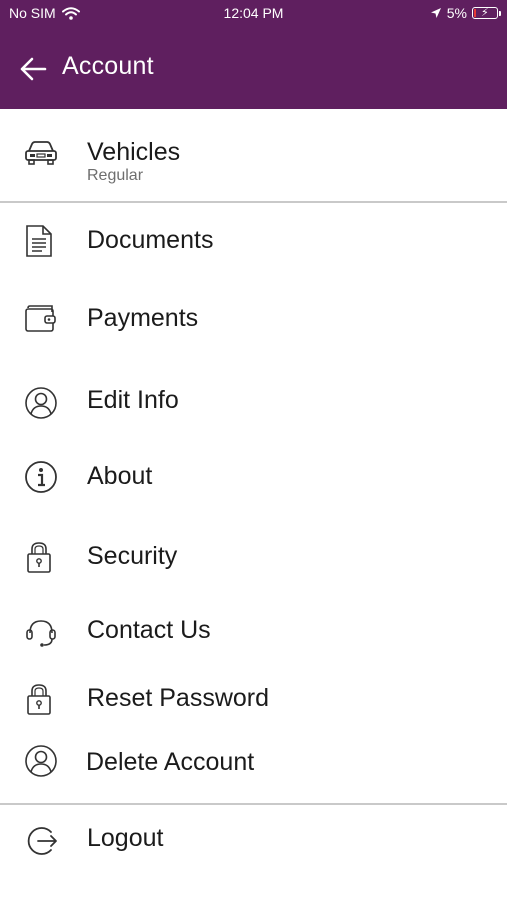  What do you see at coordinates (133, 400) in the screenshot?
I see `menu-item-label: Edit Info` at bounding box center [133, 400].